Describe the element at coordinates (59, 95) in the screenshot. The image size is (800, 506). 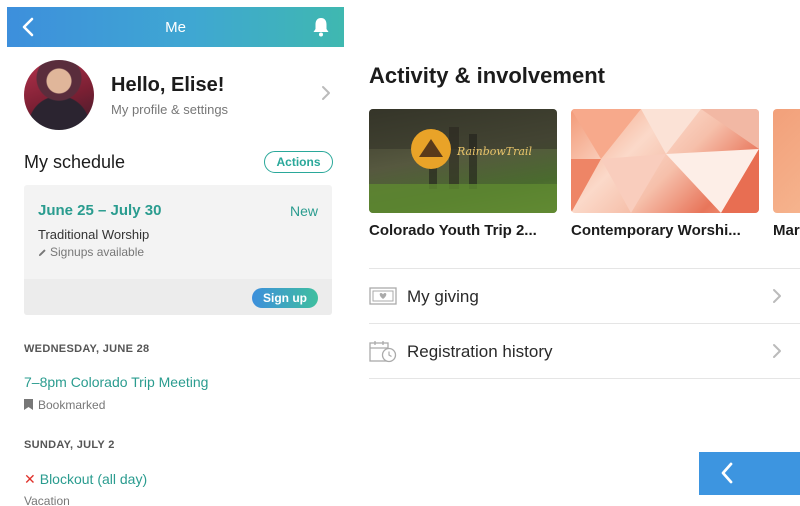
I see `avatar` at that location.